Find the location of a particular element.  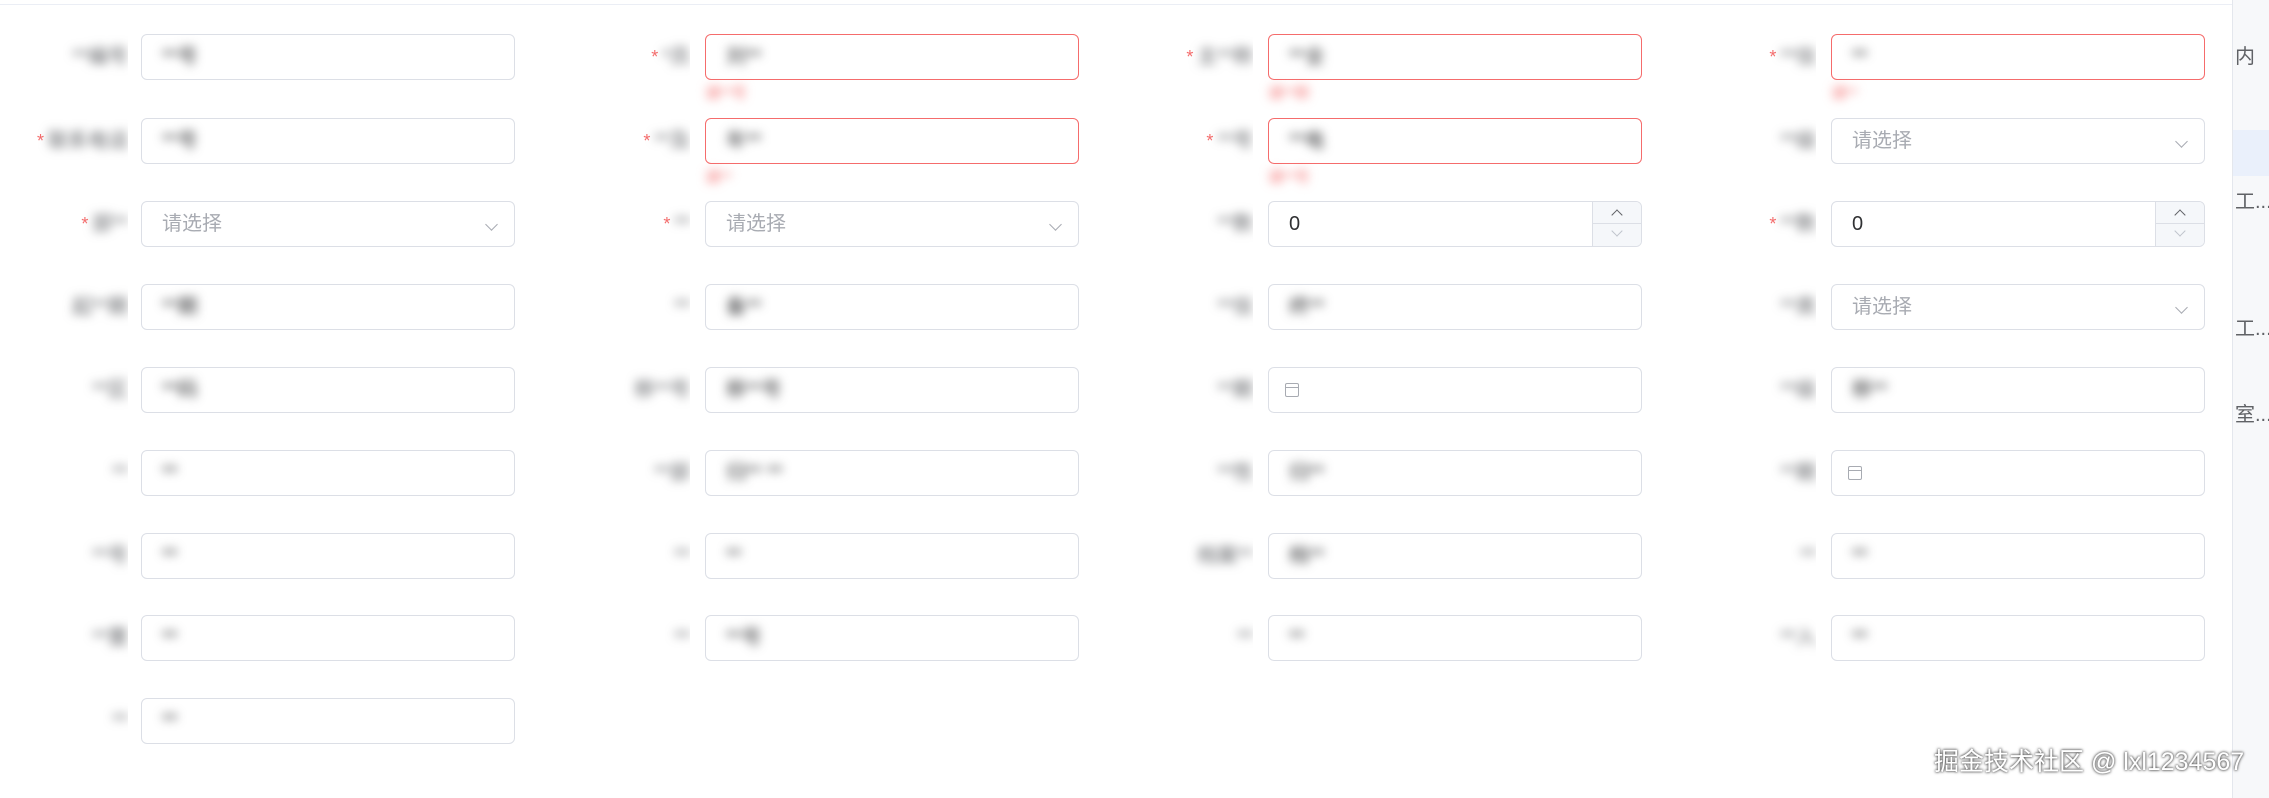

text-input: 移**号 is located at coordinates (892, 390).